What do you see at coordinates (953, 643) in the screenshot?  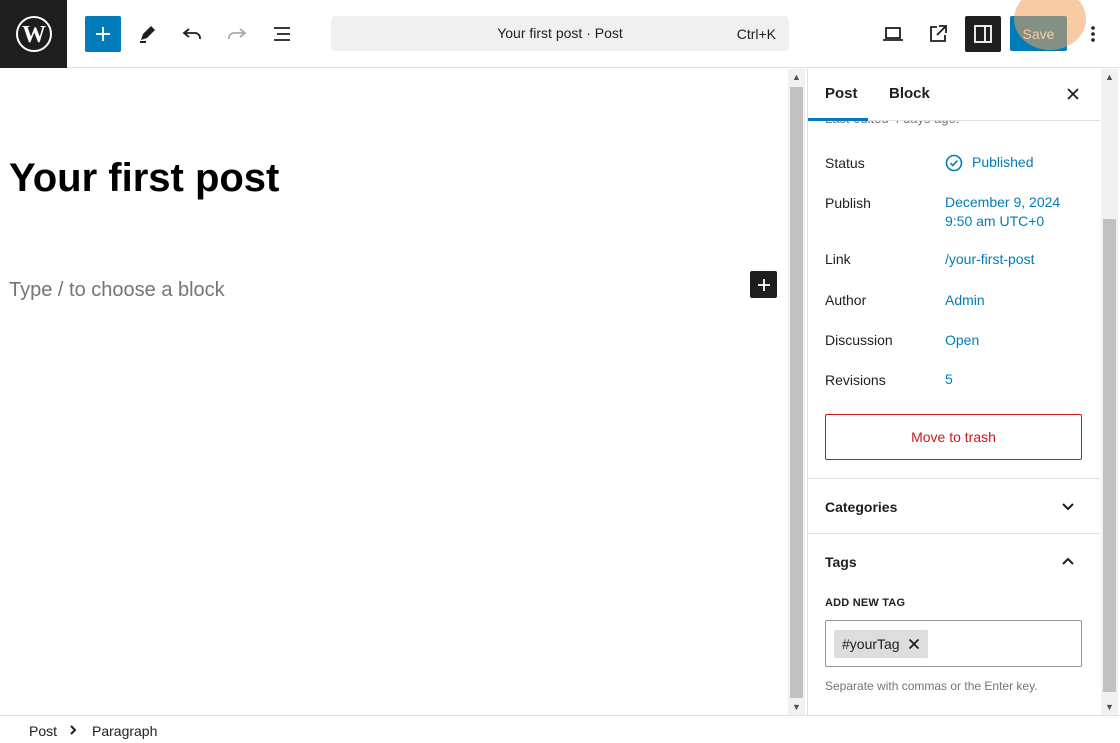 I see `tag-input-field: #yourTag` at bounding box center [953, 643].